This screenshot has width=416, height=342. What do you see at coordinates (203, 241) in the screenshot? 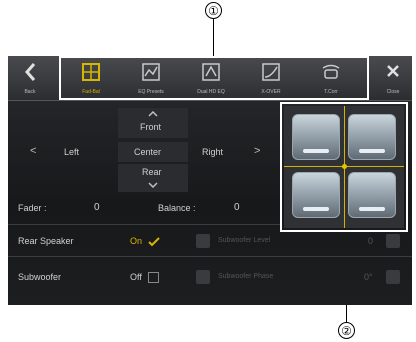
I see `subwoofer-level-down-button` at bounding box center [203, 241].